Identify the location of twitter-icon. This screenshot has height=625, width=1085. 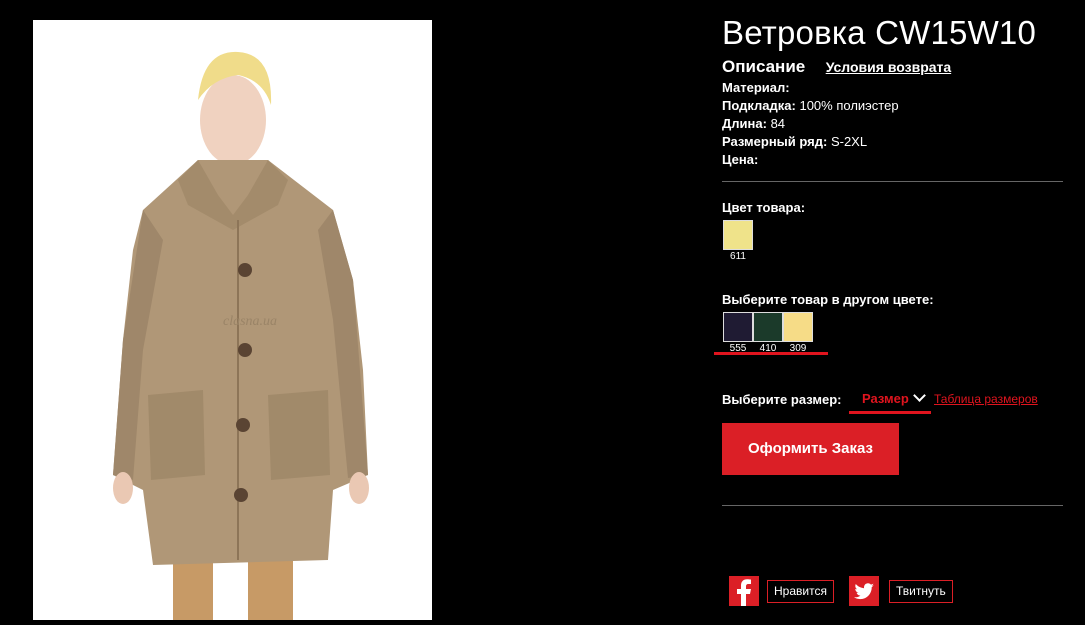
(864, 591).